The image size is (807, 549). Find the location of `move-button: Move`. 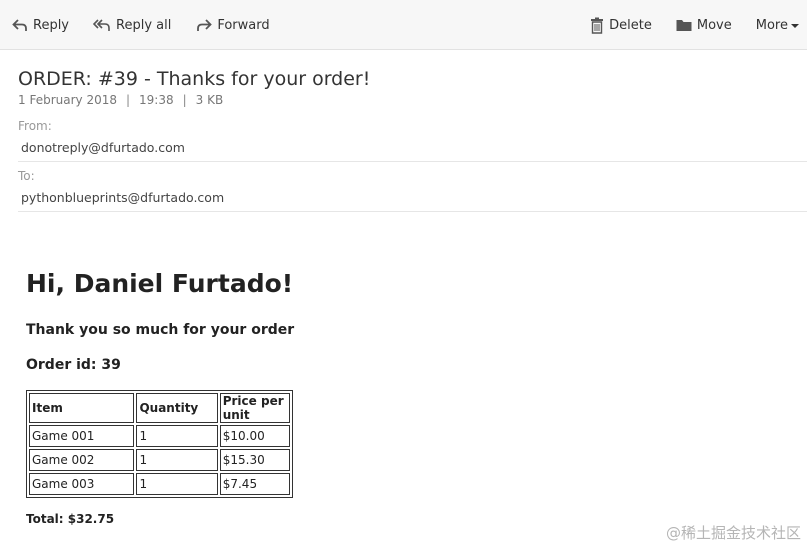

move-button: Move is located at coordinates (704, 25).